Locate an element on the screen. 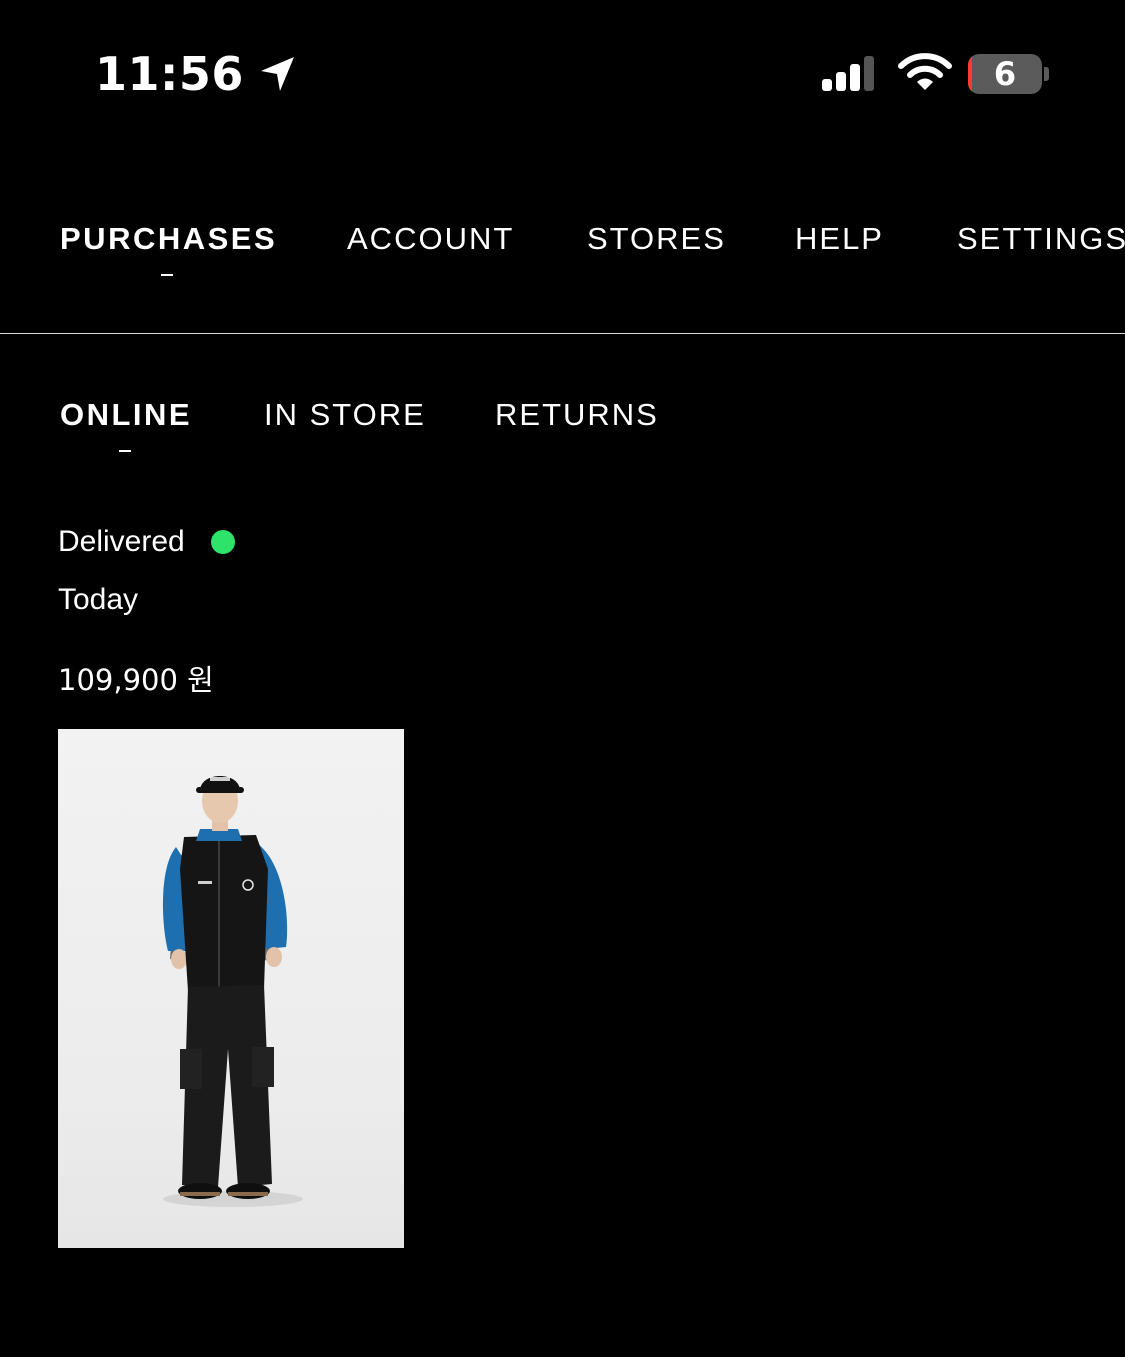 The width and height of the screenshot is (1125, 1357). active-subtab-indicator is located at coordinates (125, 451).